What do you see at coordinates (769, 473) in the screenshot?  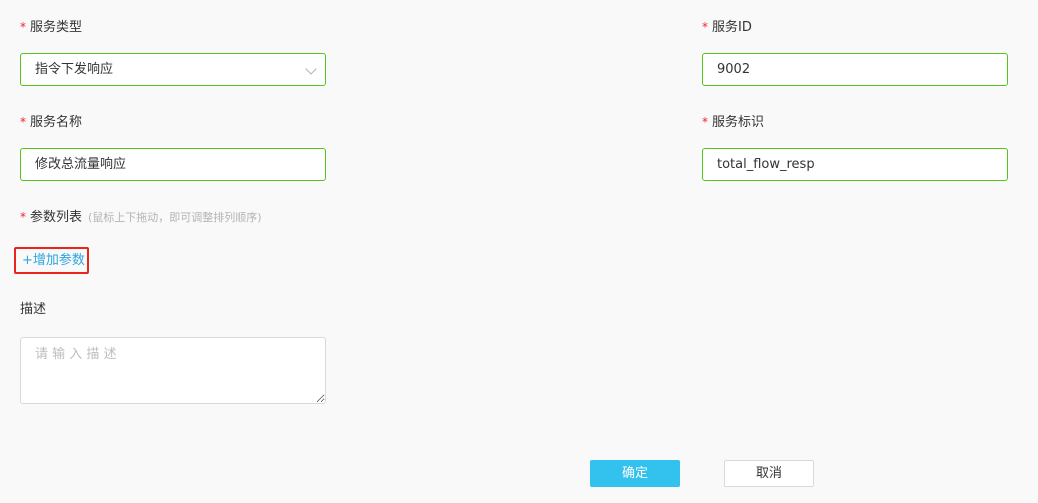 I see `cancel-button: 取消` at bounding box center [769, 473].